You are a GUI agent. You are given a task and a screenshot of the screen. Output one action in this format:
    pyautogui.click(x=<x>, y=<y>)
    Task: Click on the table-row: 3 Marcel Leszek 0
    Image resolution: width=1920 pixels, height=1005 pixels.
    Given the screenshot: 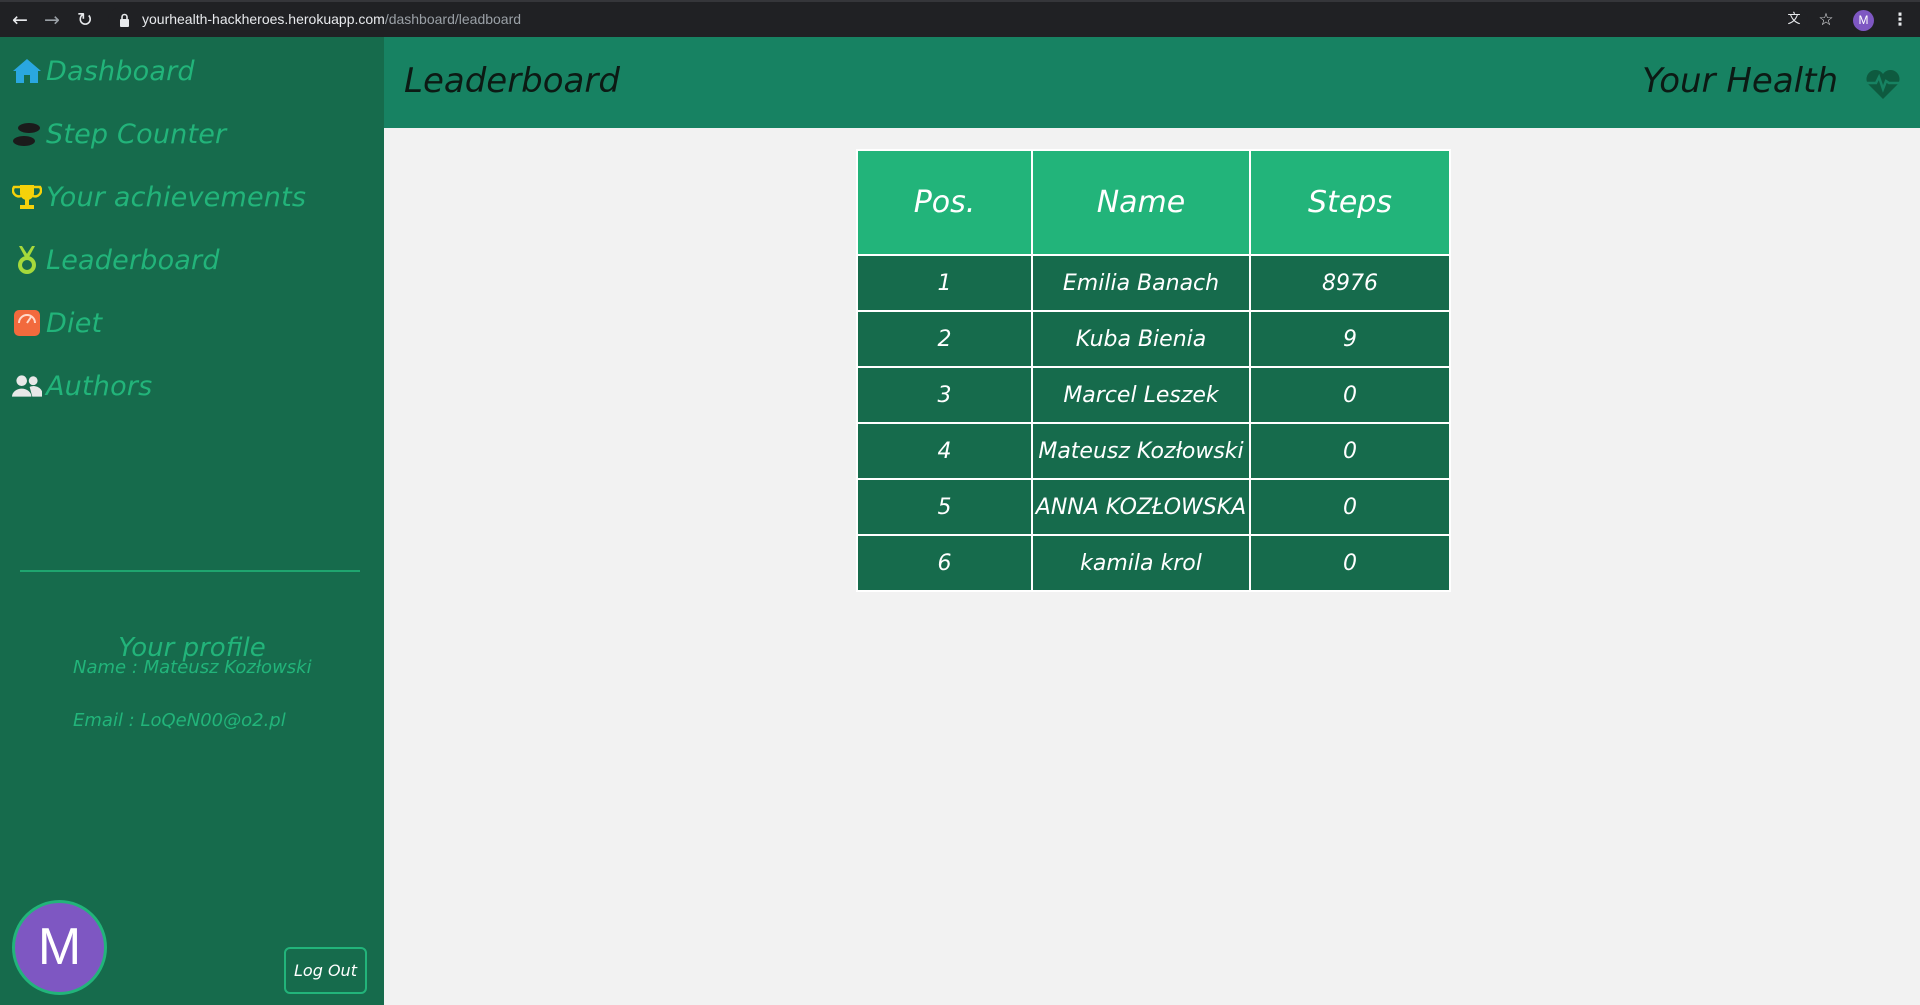 What is the action you would take?
    pyautogui.click(x=1153, y=395)
    